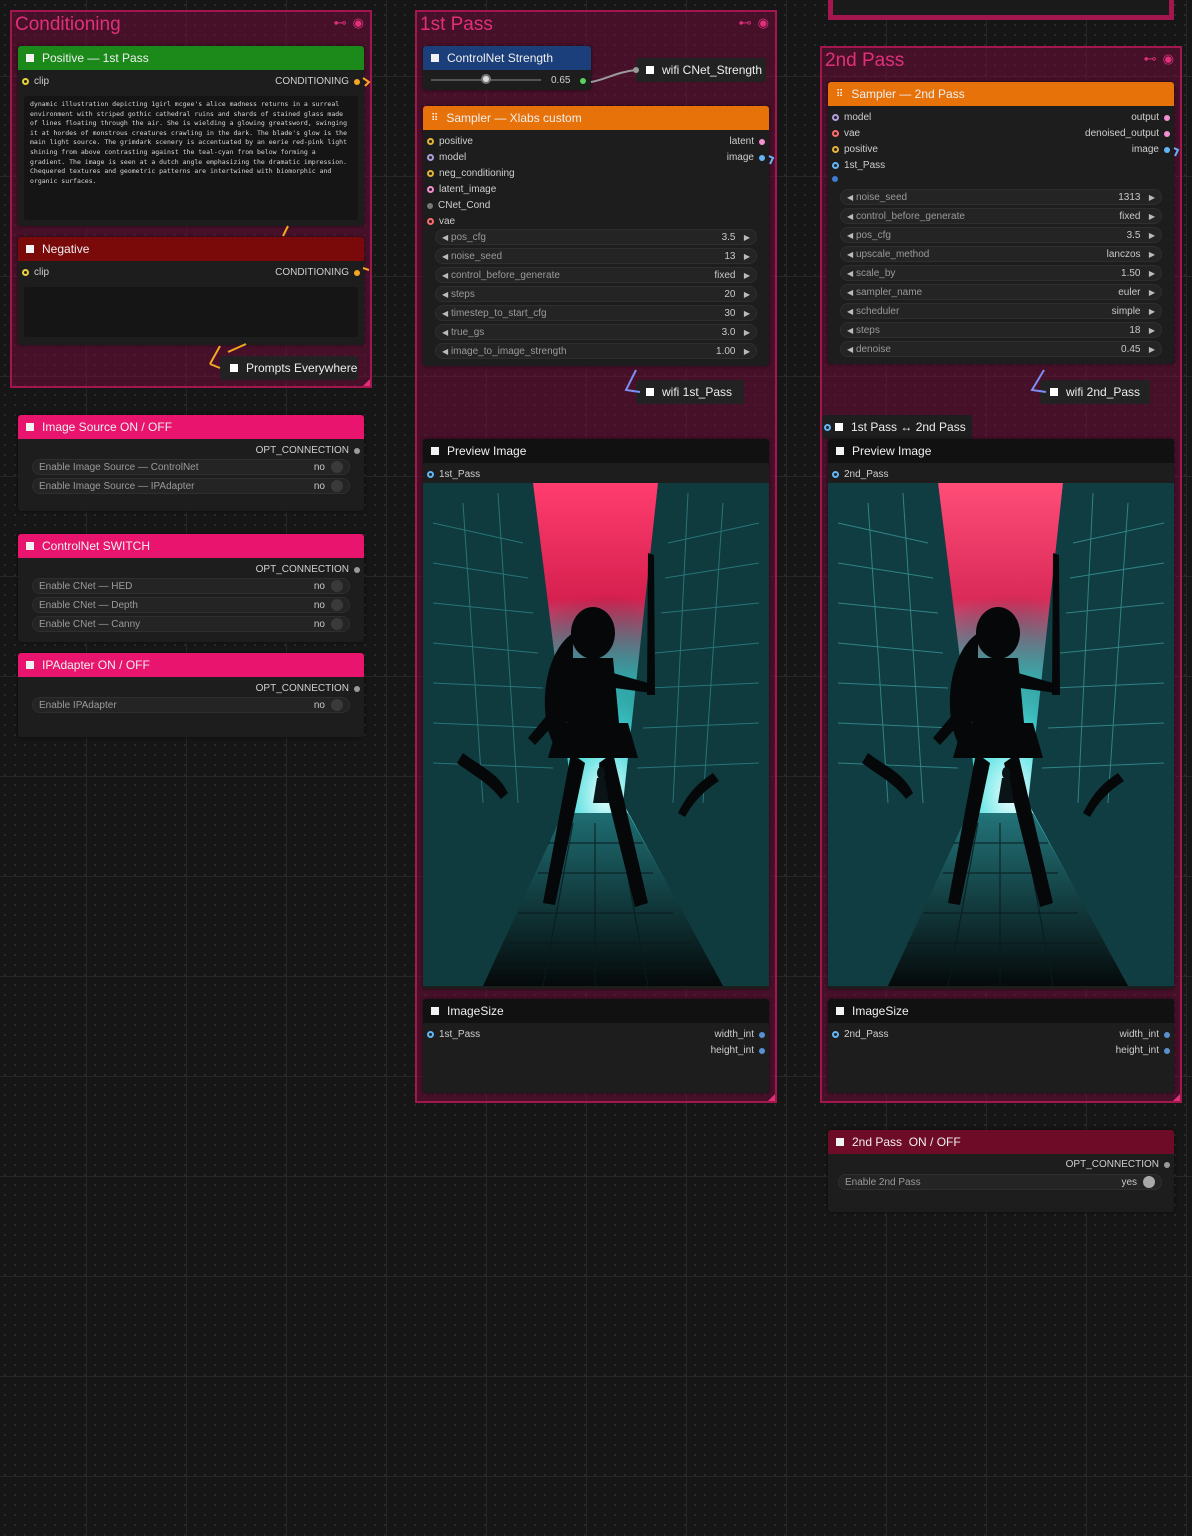 This screenshot has width=1192, height=1536. I want to click on node-header: ImageSize, so click(596, 1011).